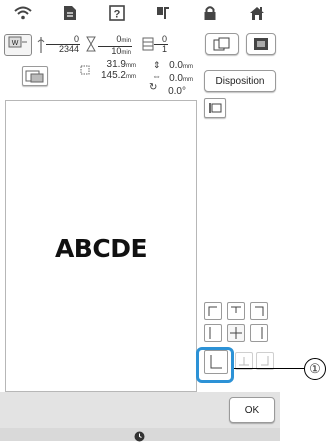  Describe the element at coordinates (139, 438) in the screenshot. I see `clock-icon` at that location.